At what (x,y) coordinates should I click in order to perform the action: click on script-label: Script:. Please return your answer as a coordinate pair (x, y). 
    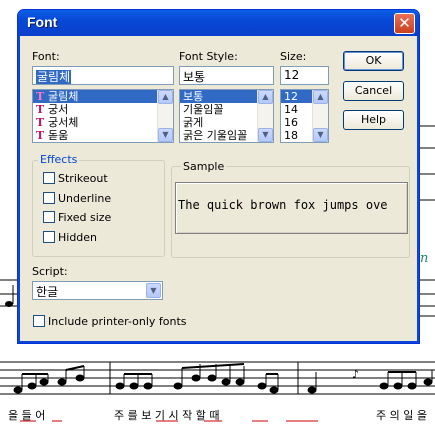
    Looking at the image, I should click on (50, 271).